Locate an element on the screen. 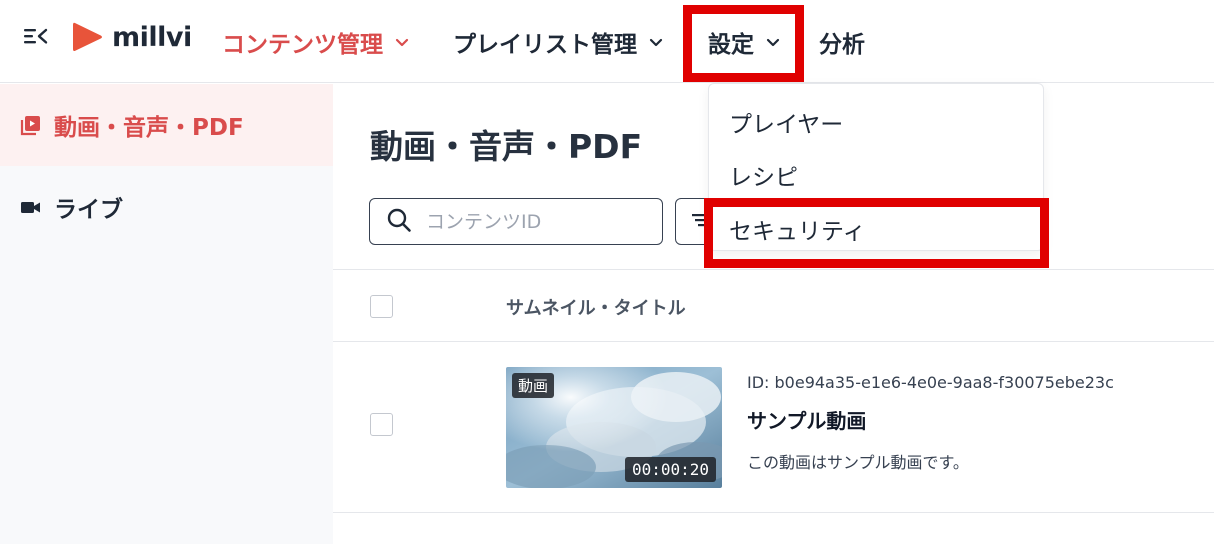 This screenshot has width=1214, height=544. nav-playlist-management: プレイリスト管理 is located at coordinates (558, 42).